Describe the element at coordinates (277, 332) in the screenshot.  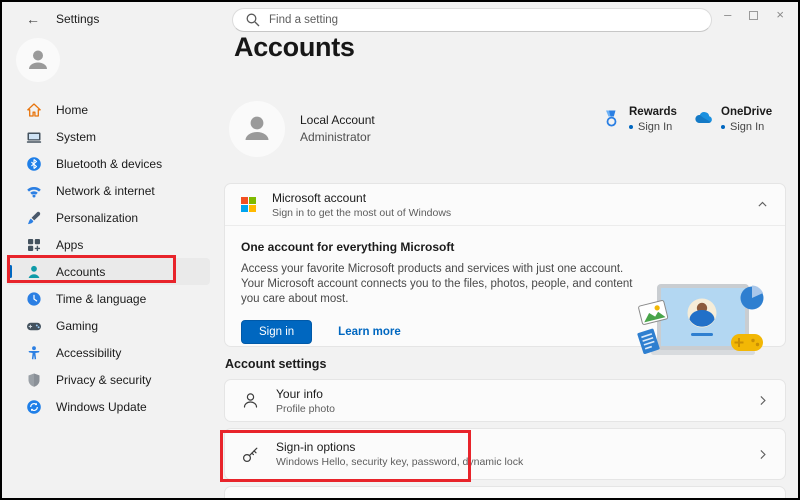
I see `sign-in-button: Sign in` at that location.